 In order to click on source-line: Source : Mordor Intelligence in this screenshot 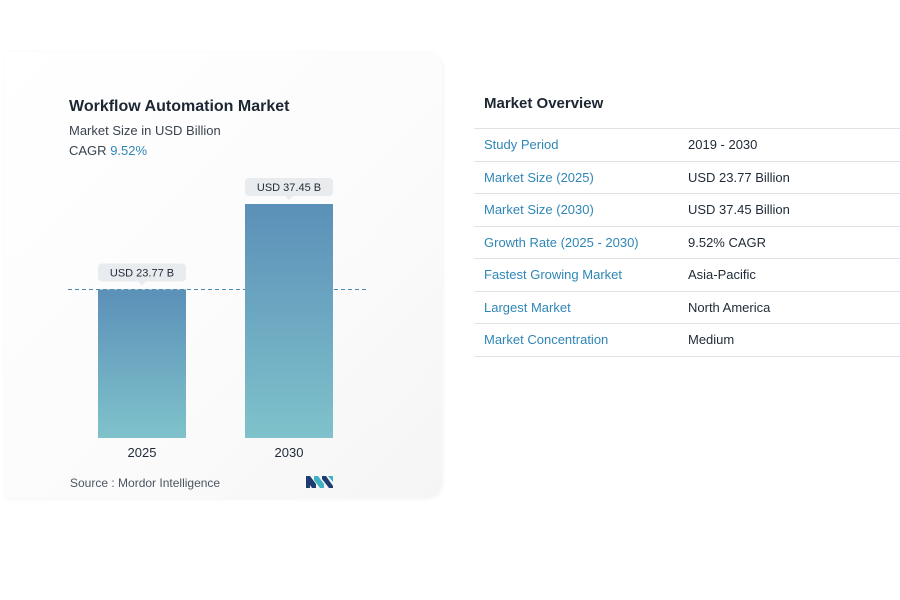, I will do `click(145, 483)`.